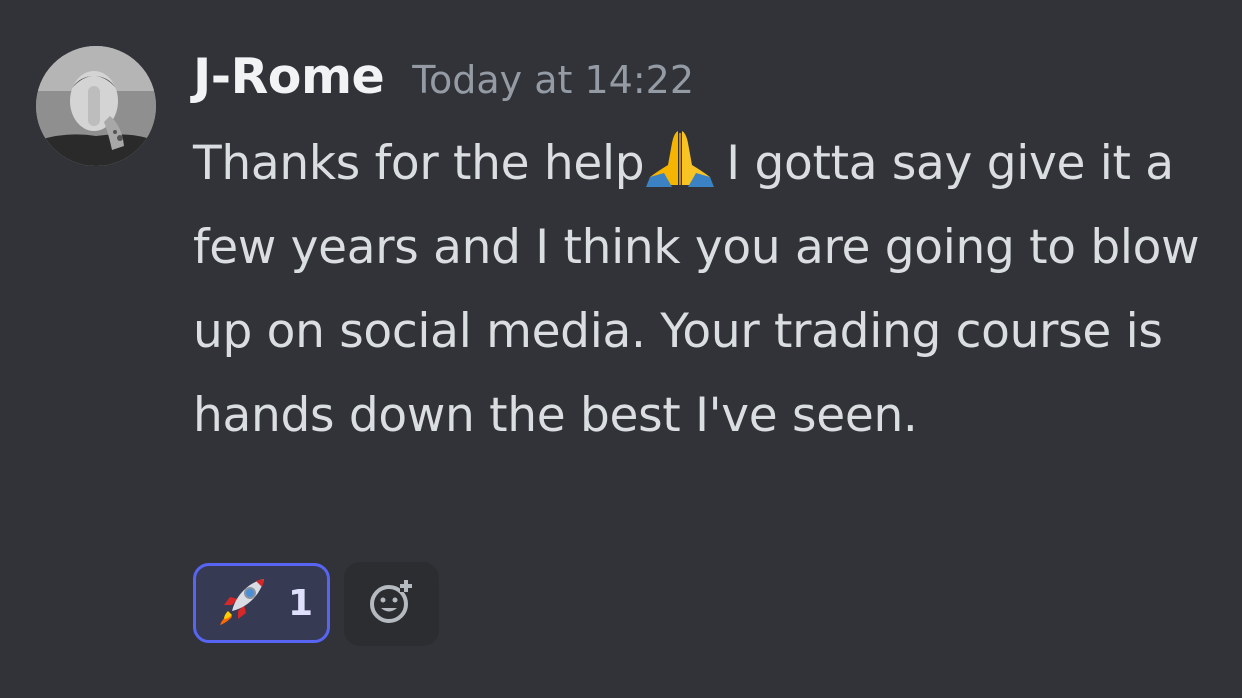 The width and height of the screenshot is (1242, 698). I want to click on reaction-rocket: 1, so click(261, 603).